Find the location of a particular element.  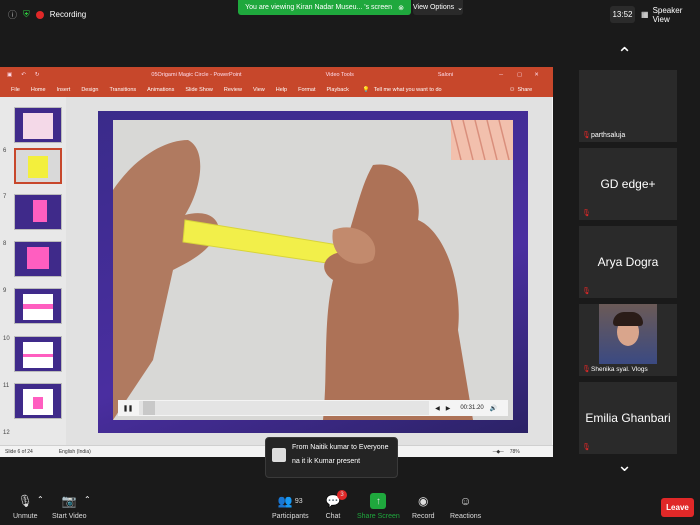

participant-tile: Emilia Ghanbari 🎙 is located at coordinates (628, 418).